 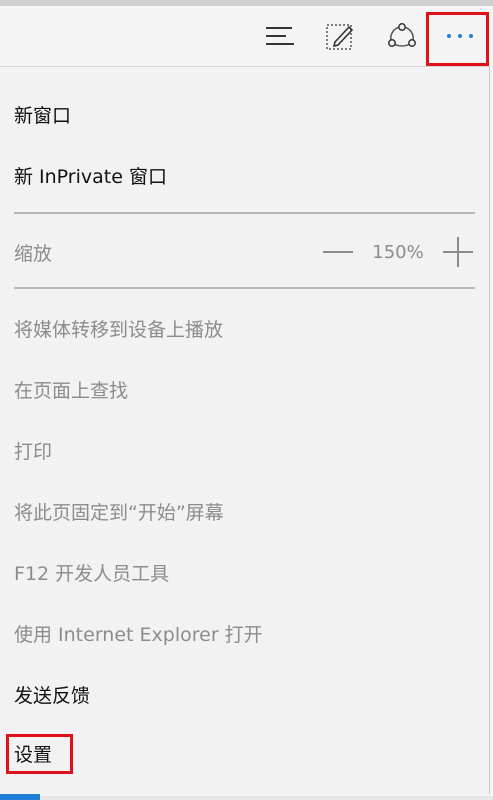 I want to click on share-button, so click(x=402, y=36).